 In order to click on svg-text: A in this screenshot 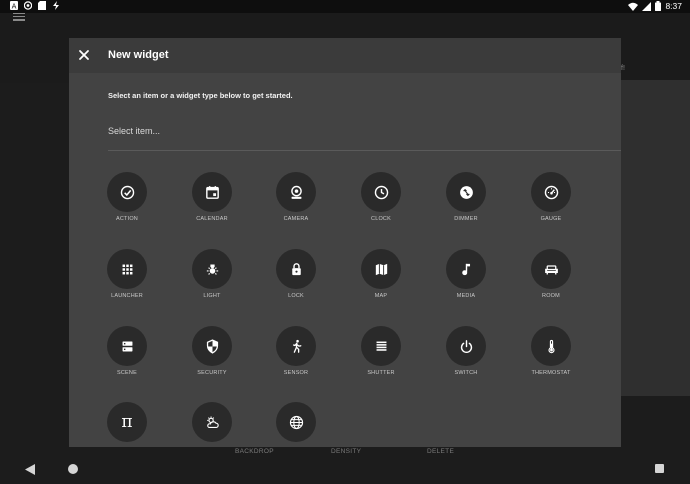, I will do `click(14, 7)`.